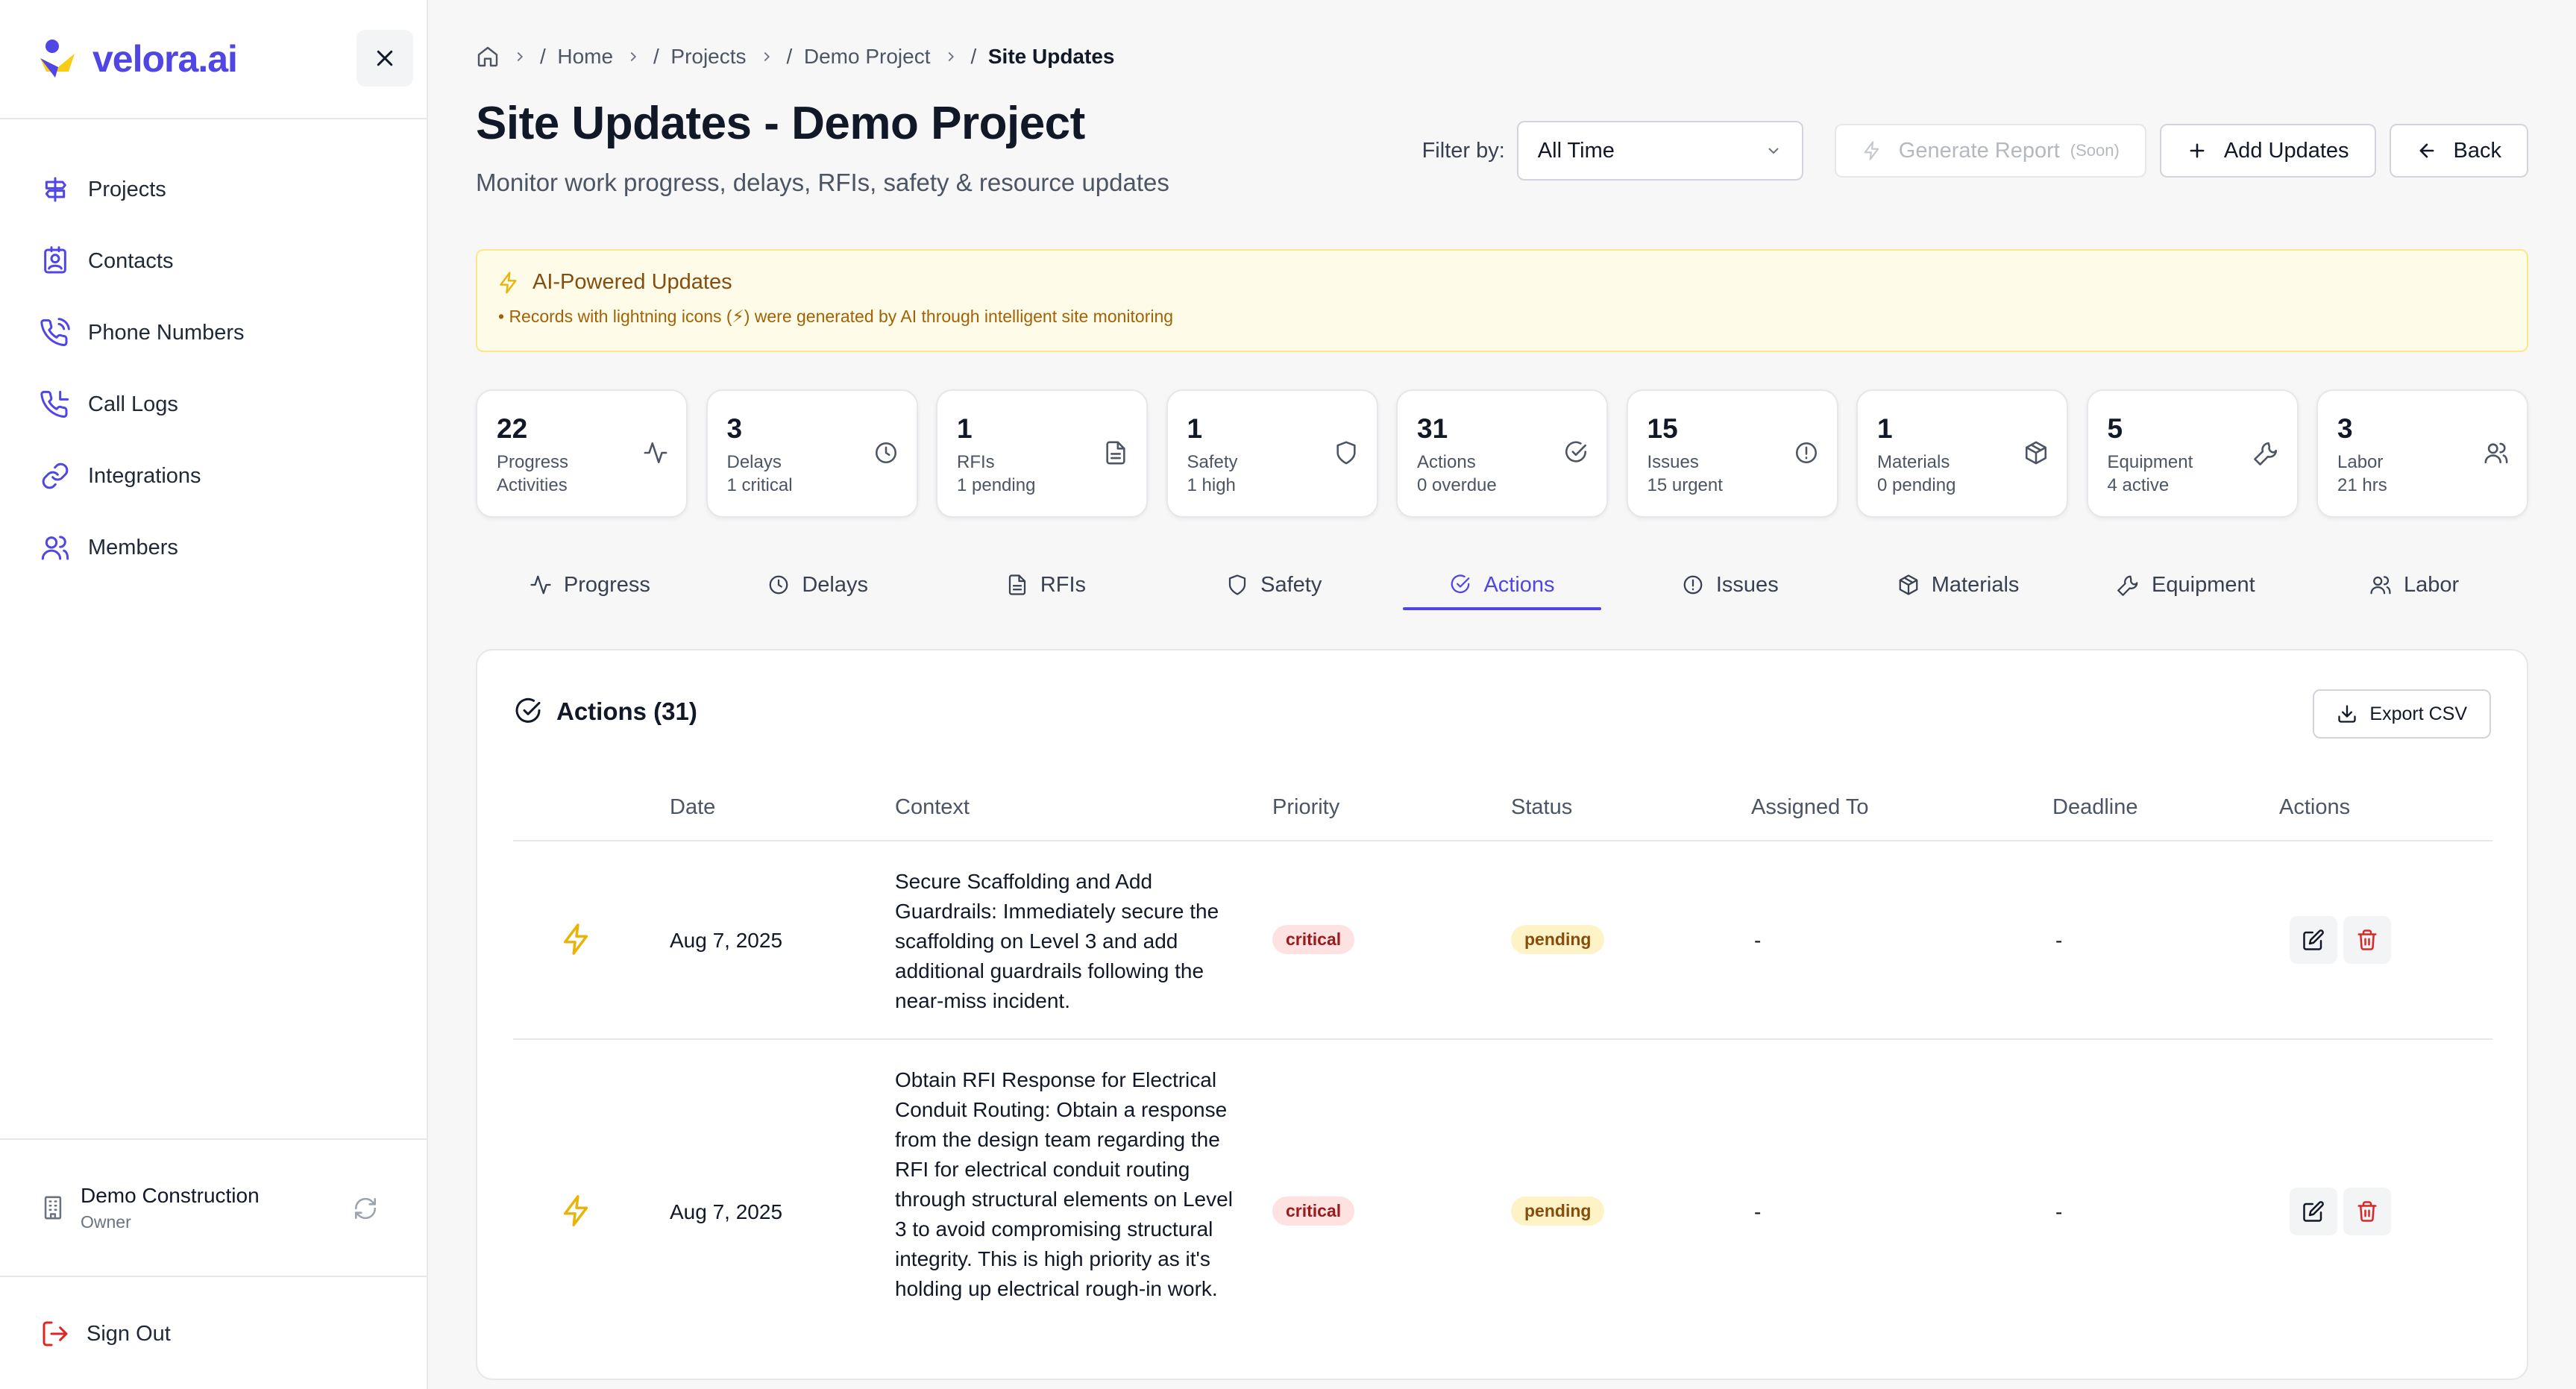 This screenshot has width=2576, height=1389. I want to click on tab-label: Materials, so click(1976, 584).